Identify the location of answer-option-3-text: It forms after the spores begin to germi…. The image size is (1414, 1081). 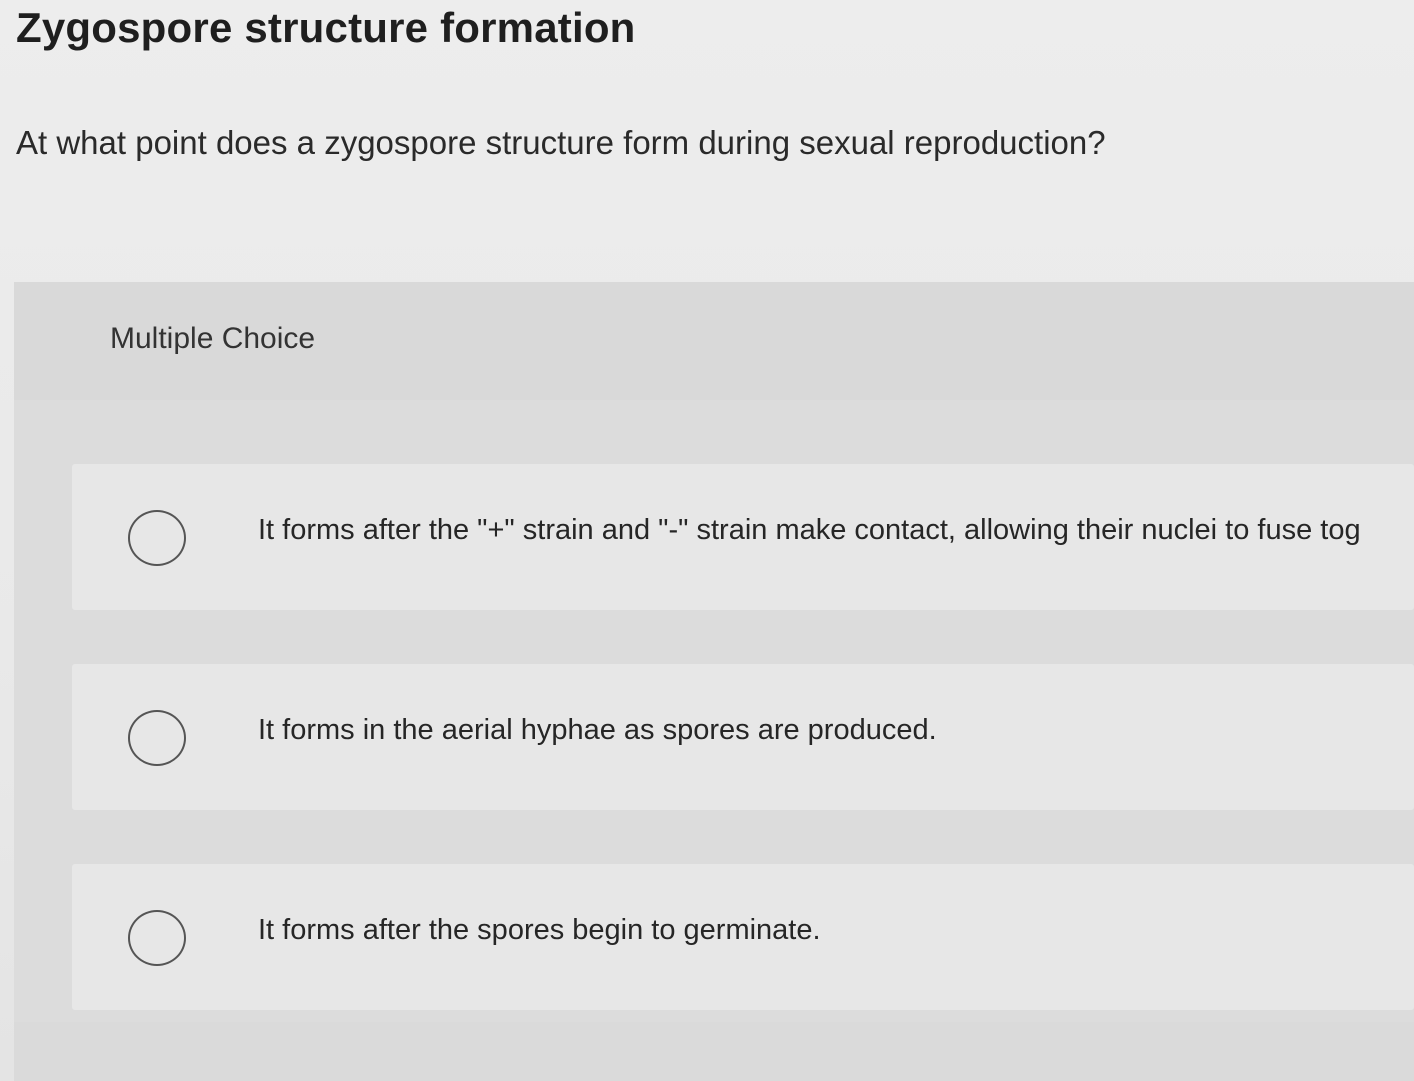
(836, 930).